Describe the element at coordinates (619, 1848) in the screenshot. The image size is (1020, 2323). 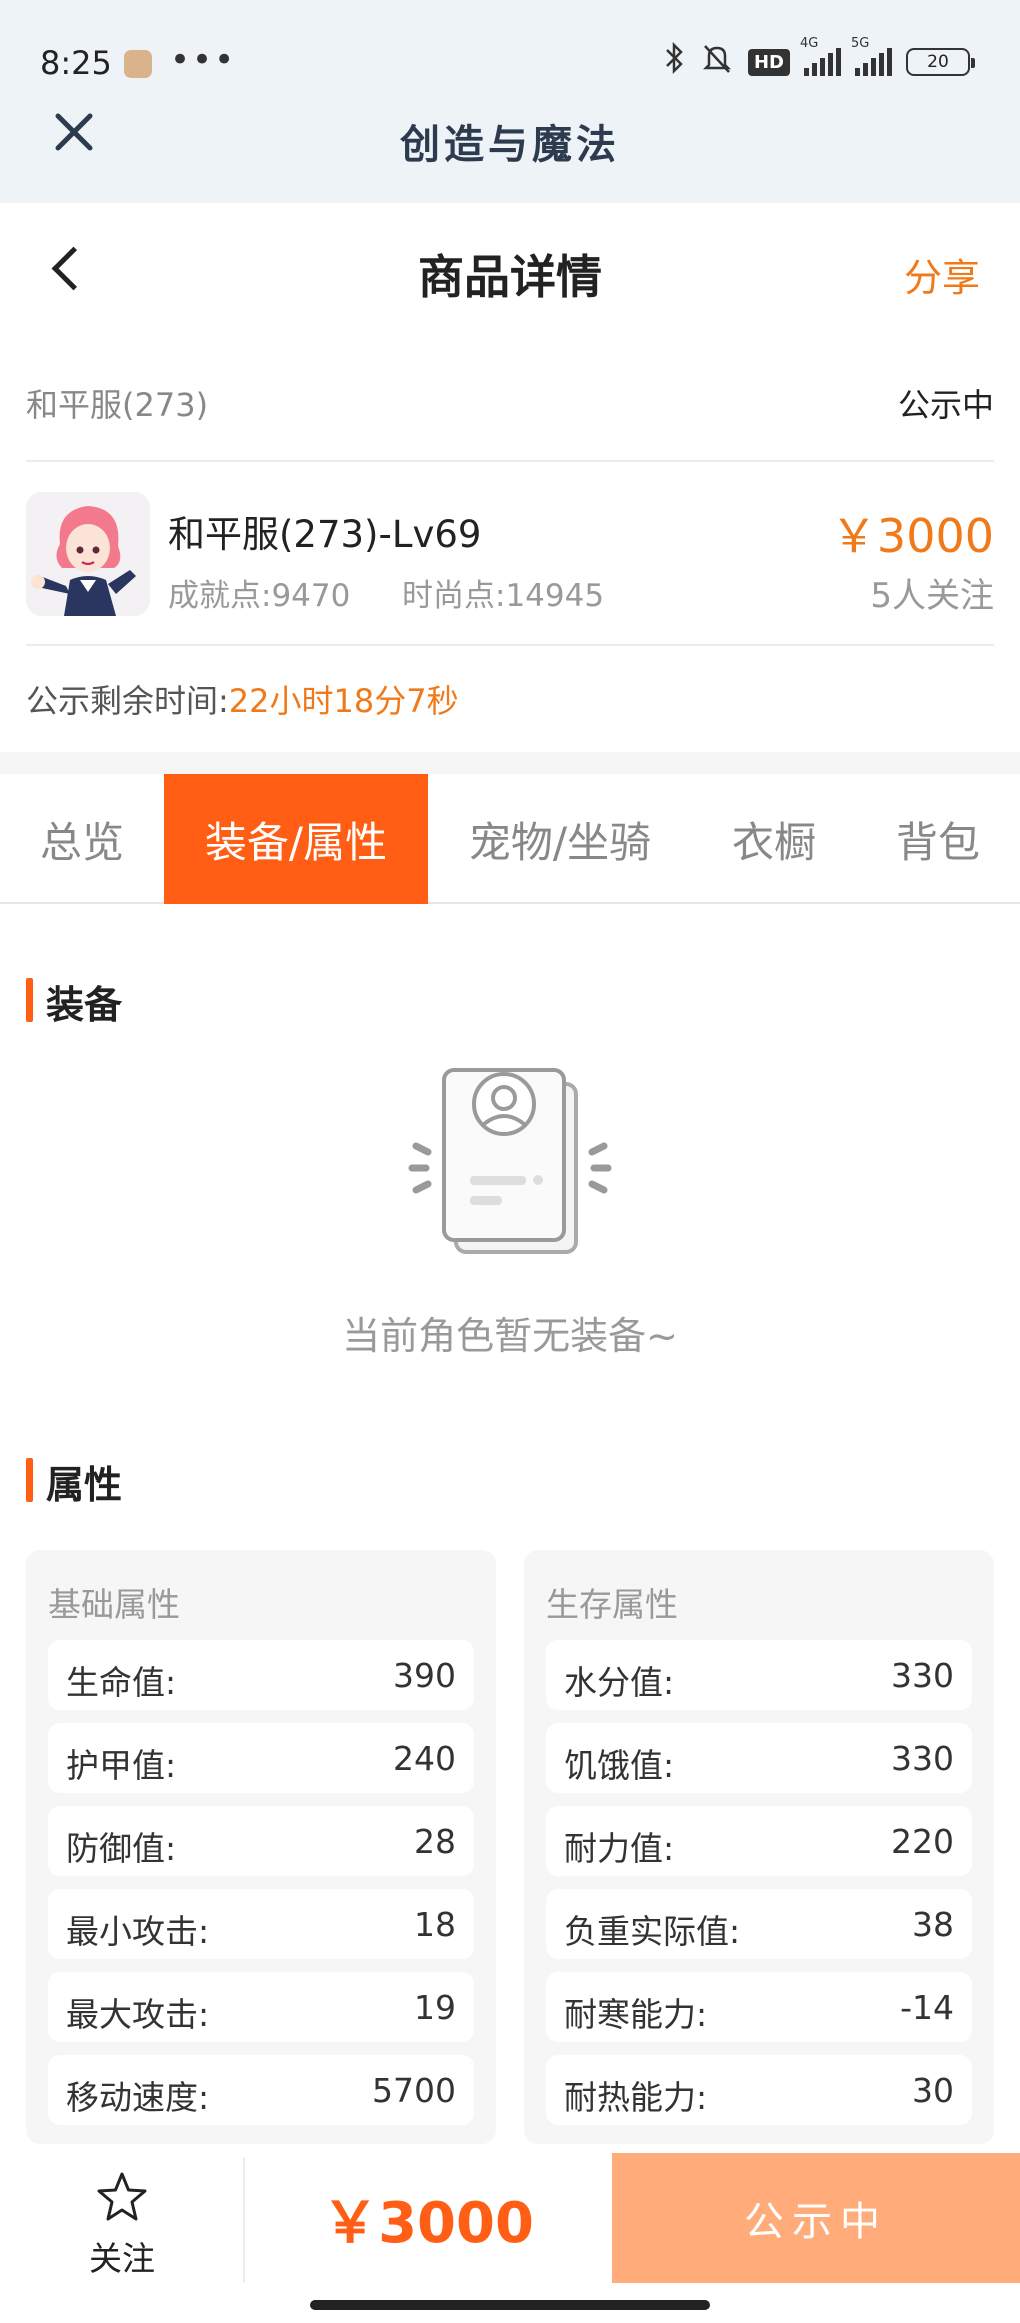
I see `attribute-label: 耐力值:` at that location.